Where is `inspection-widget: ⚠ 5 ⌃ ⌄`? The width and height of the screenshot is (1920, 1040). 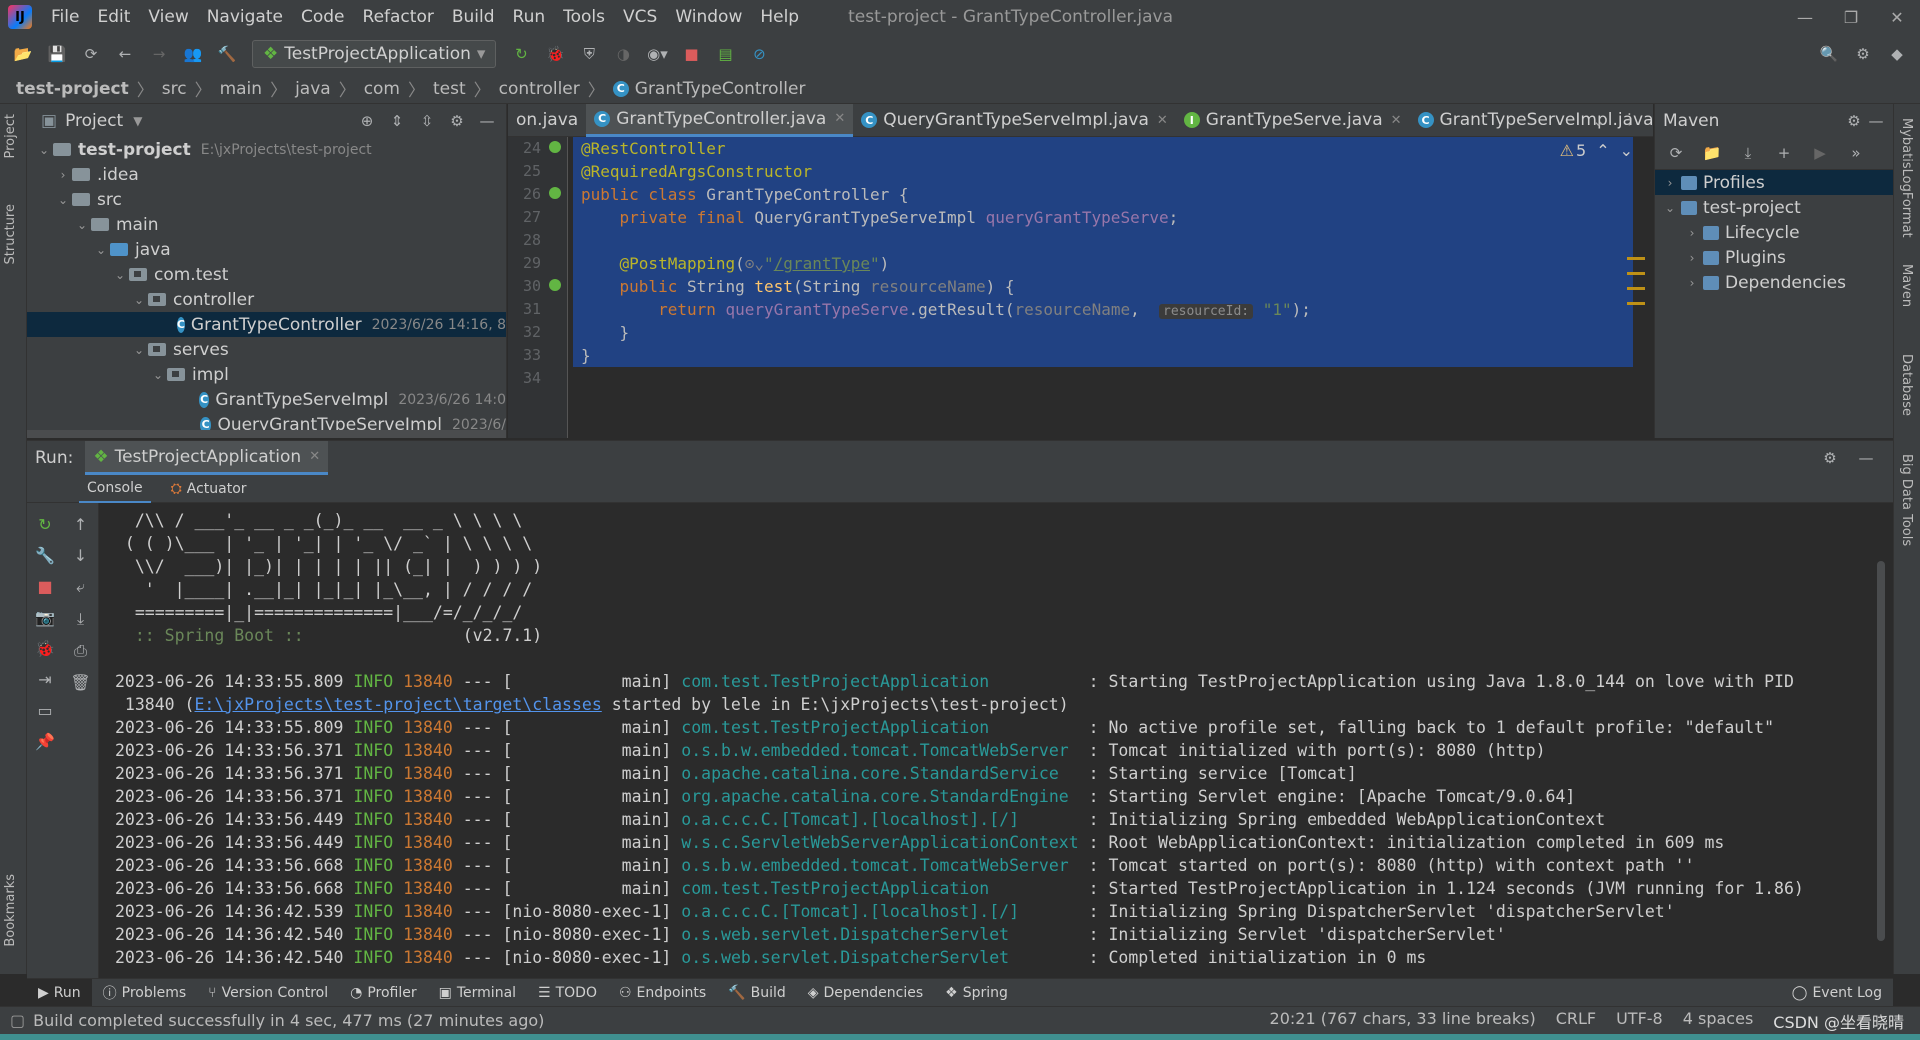
inspection-widget: ⚠ 5 ⌃ ⌄ is located at coordinates (1596, 150).